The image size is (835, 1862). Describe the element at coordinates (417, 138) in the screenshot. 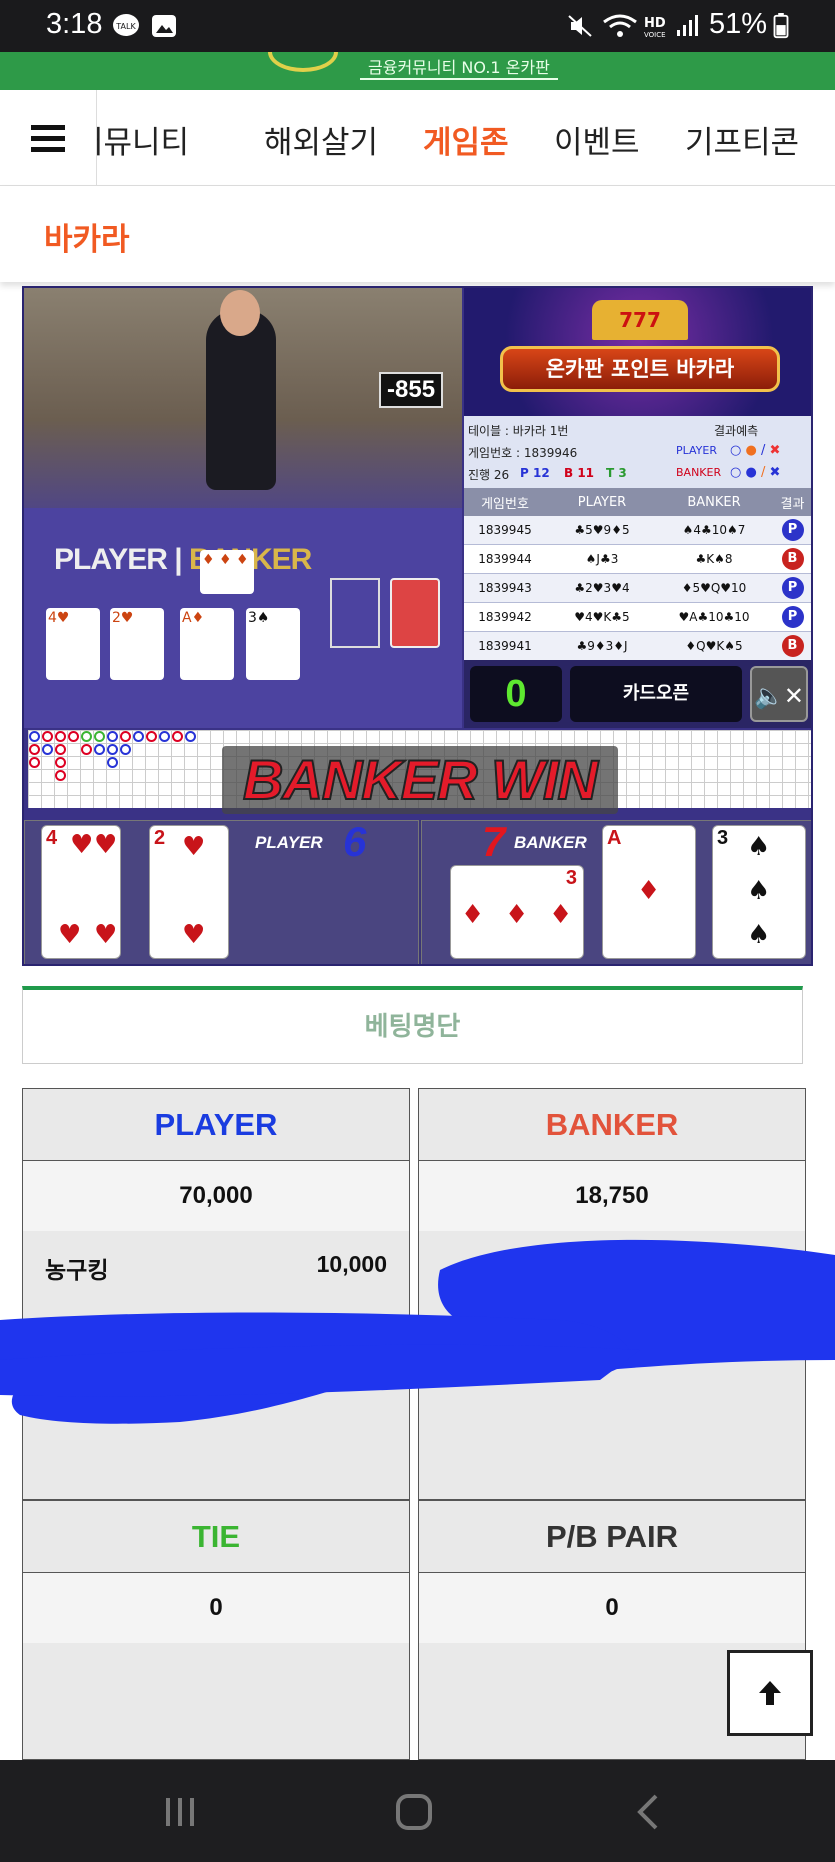

I see `main-nav: 커뮤니티 해외살기 게임존 이벤트 기프티콘` at that location.